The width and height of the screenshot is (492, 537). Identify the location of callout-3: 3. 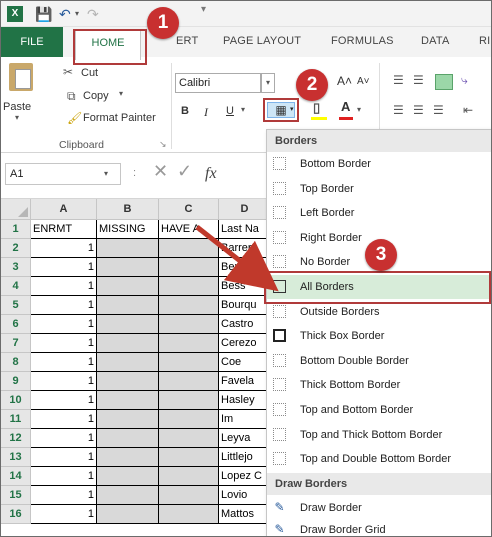
(381, 255).